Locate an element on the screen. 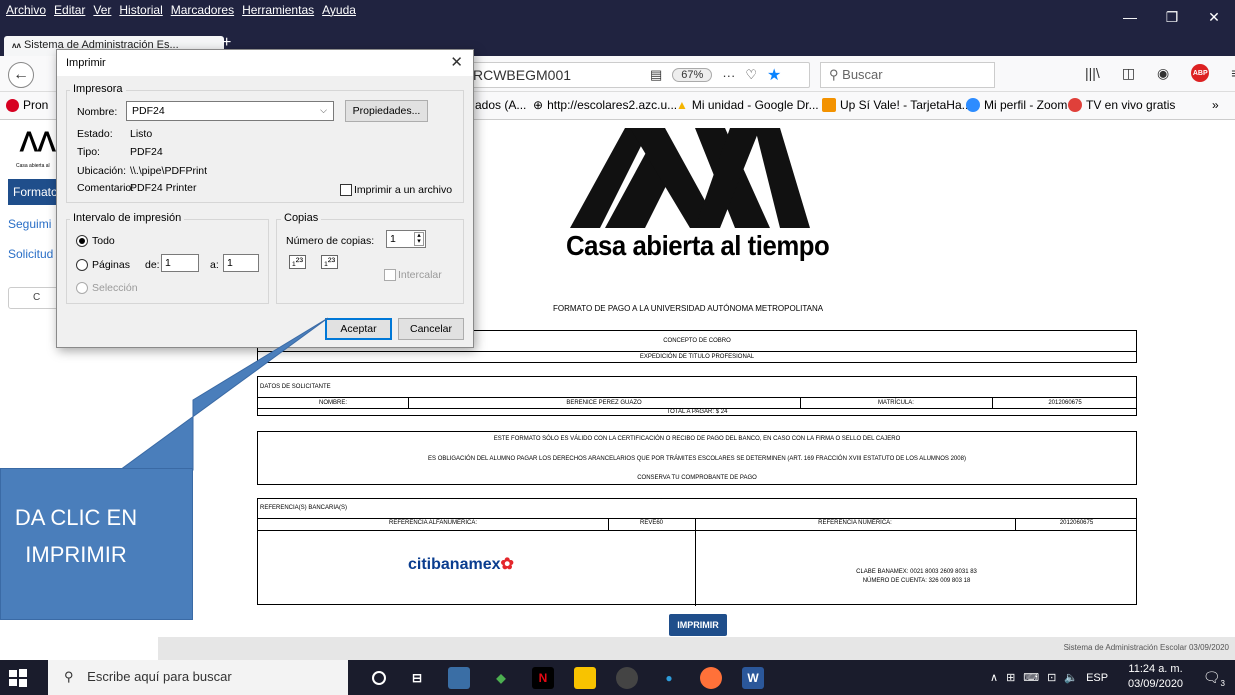  printer-select: PDF24 ⌵ is located at coordinates (230, 111).